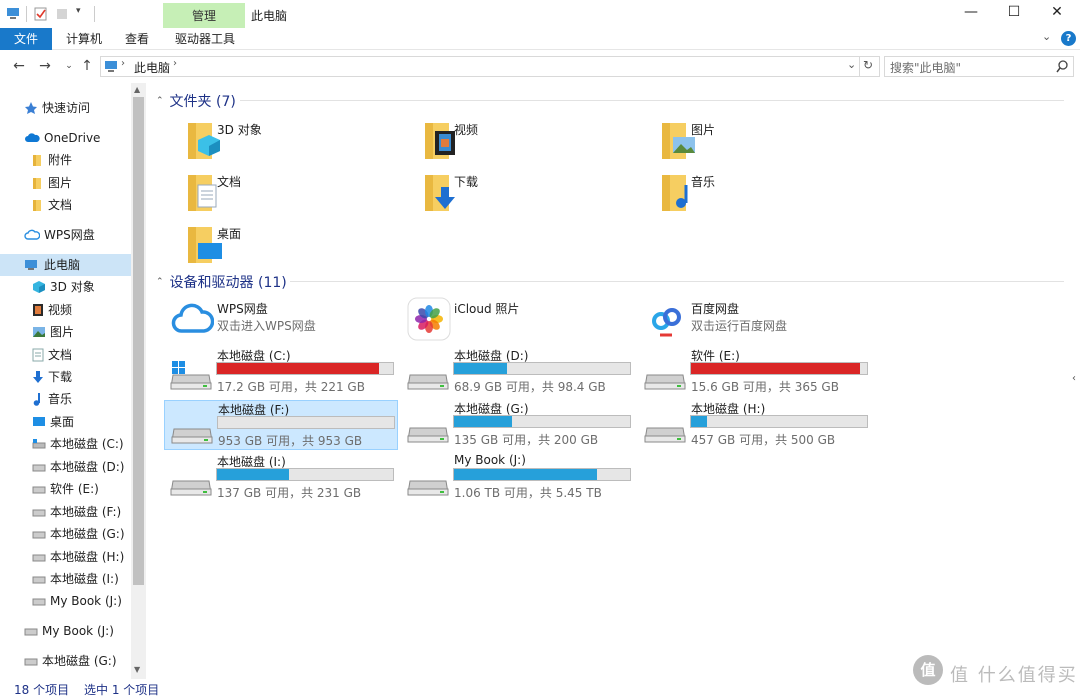  What do you see at coordinates (69, 66) in the screenshot?
I see `recent-locations-icon: ⌄` at bounding box center [69, 66].